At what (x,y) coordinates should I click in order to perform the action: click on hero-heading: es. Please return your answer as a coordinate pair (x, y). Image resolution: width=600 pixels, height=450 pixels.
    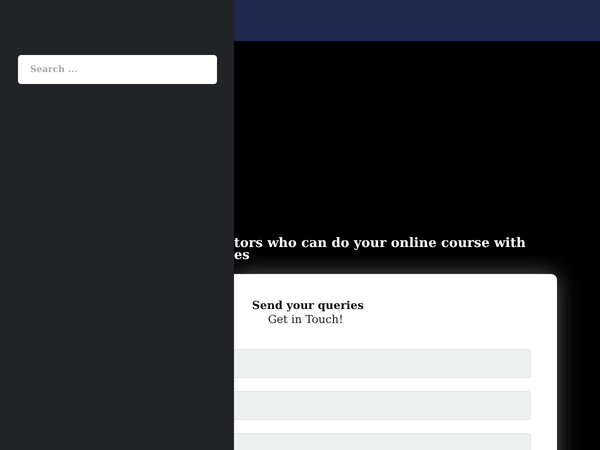
    Looking at the image, I should click on (242, 256).